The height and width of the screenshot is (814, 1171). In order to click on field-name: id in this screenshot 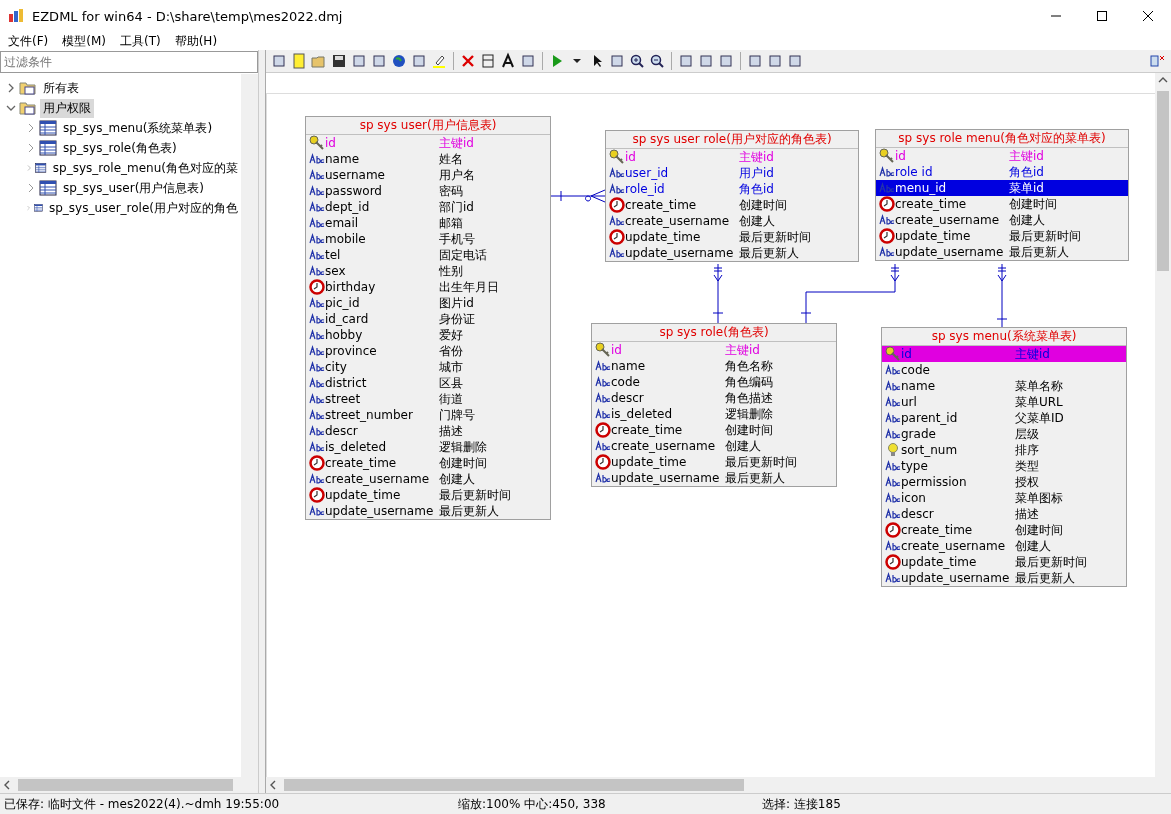, I will do `click(906, 354)`.